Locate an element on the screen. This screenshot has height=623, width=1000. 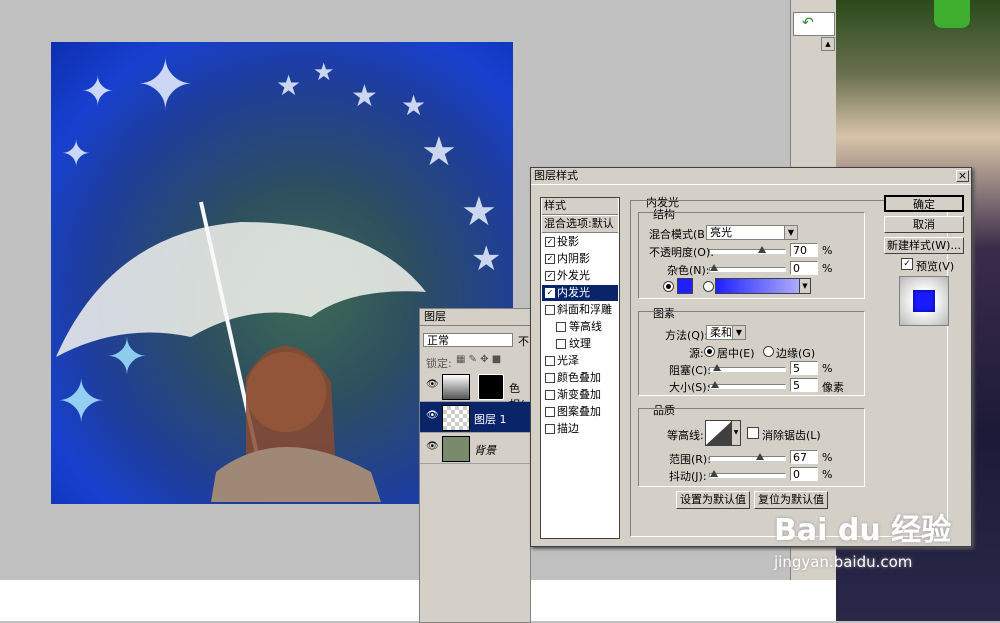
history-state: ↶ is located at coordinates (814, 24).